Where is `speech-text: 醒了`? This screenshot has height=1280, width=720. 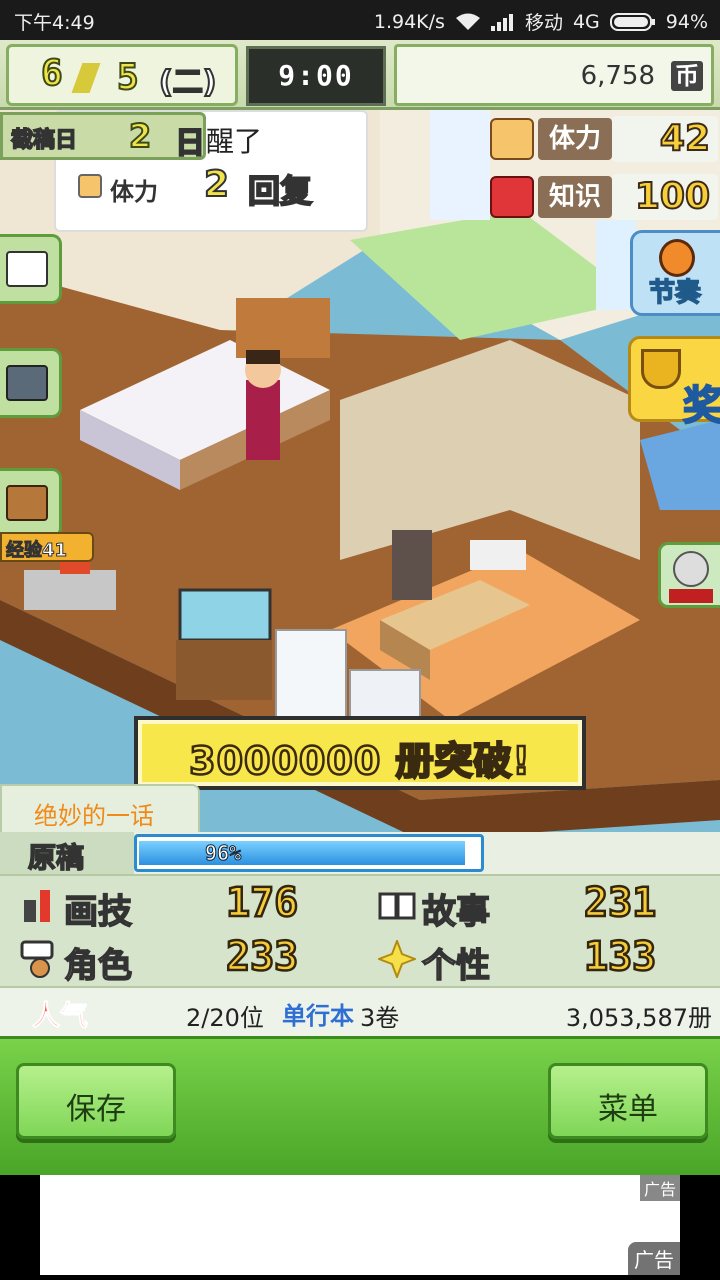
speech-text: 醒了 is located at coordinates (234, 141).